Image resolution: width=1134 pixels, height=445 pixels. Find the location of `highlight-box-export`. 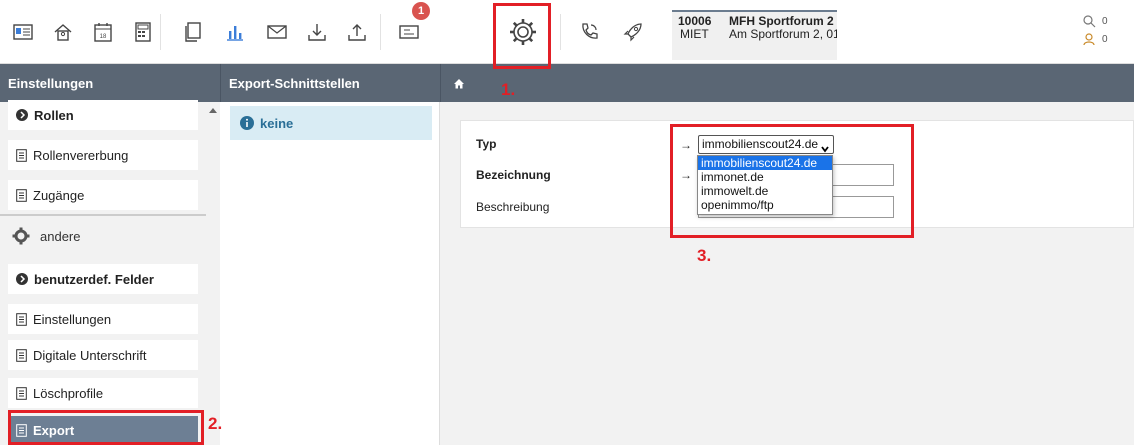

highlight-box-export is located at coordinates (106, 427).